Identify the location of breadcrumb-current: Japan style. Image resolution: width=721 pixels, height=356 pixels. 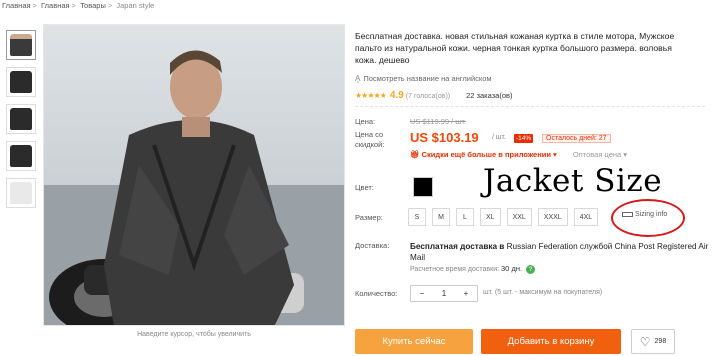
(135, 5).